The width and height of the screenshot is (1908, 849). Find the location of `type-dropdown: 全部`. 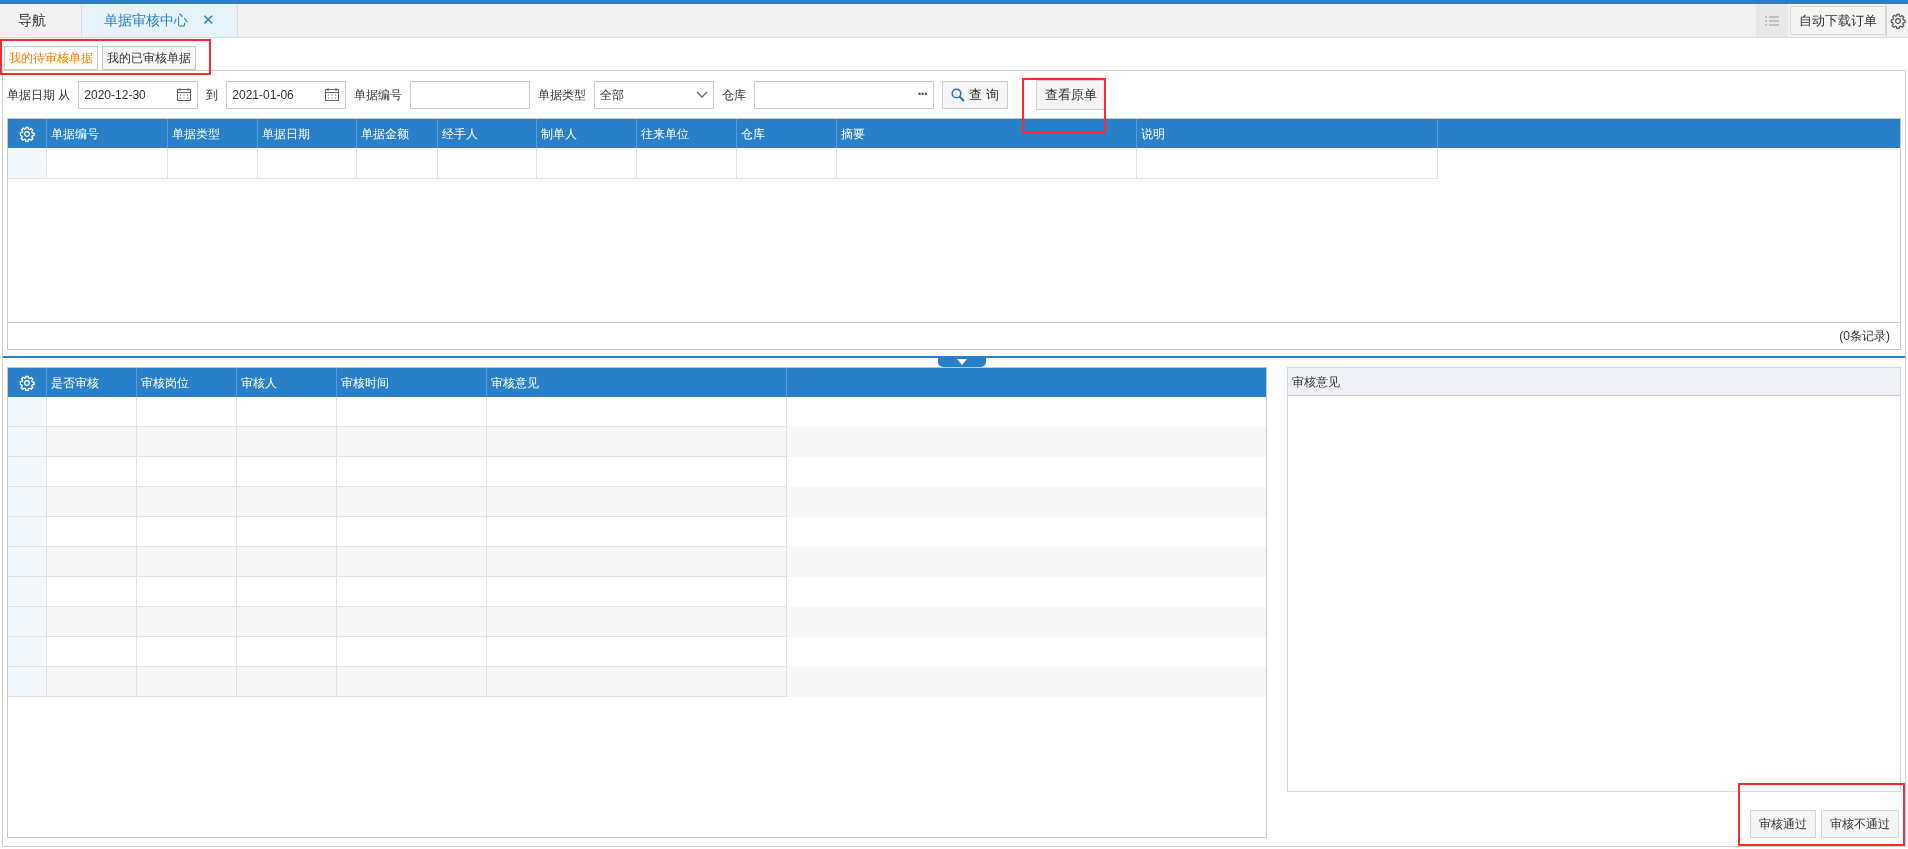

type-dropdown: 全部 is located at coordinates (654, 94).